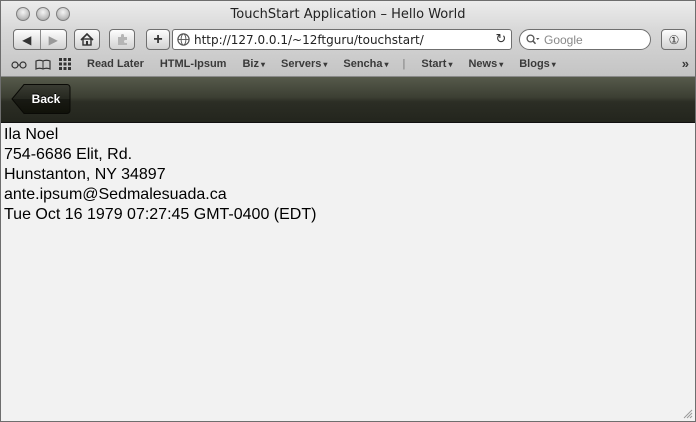 The width and height of the screenshot is (696, 422). Describe the element at coordinates (183, 39) in the screenshot. I see `globe-icon` at that location.